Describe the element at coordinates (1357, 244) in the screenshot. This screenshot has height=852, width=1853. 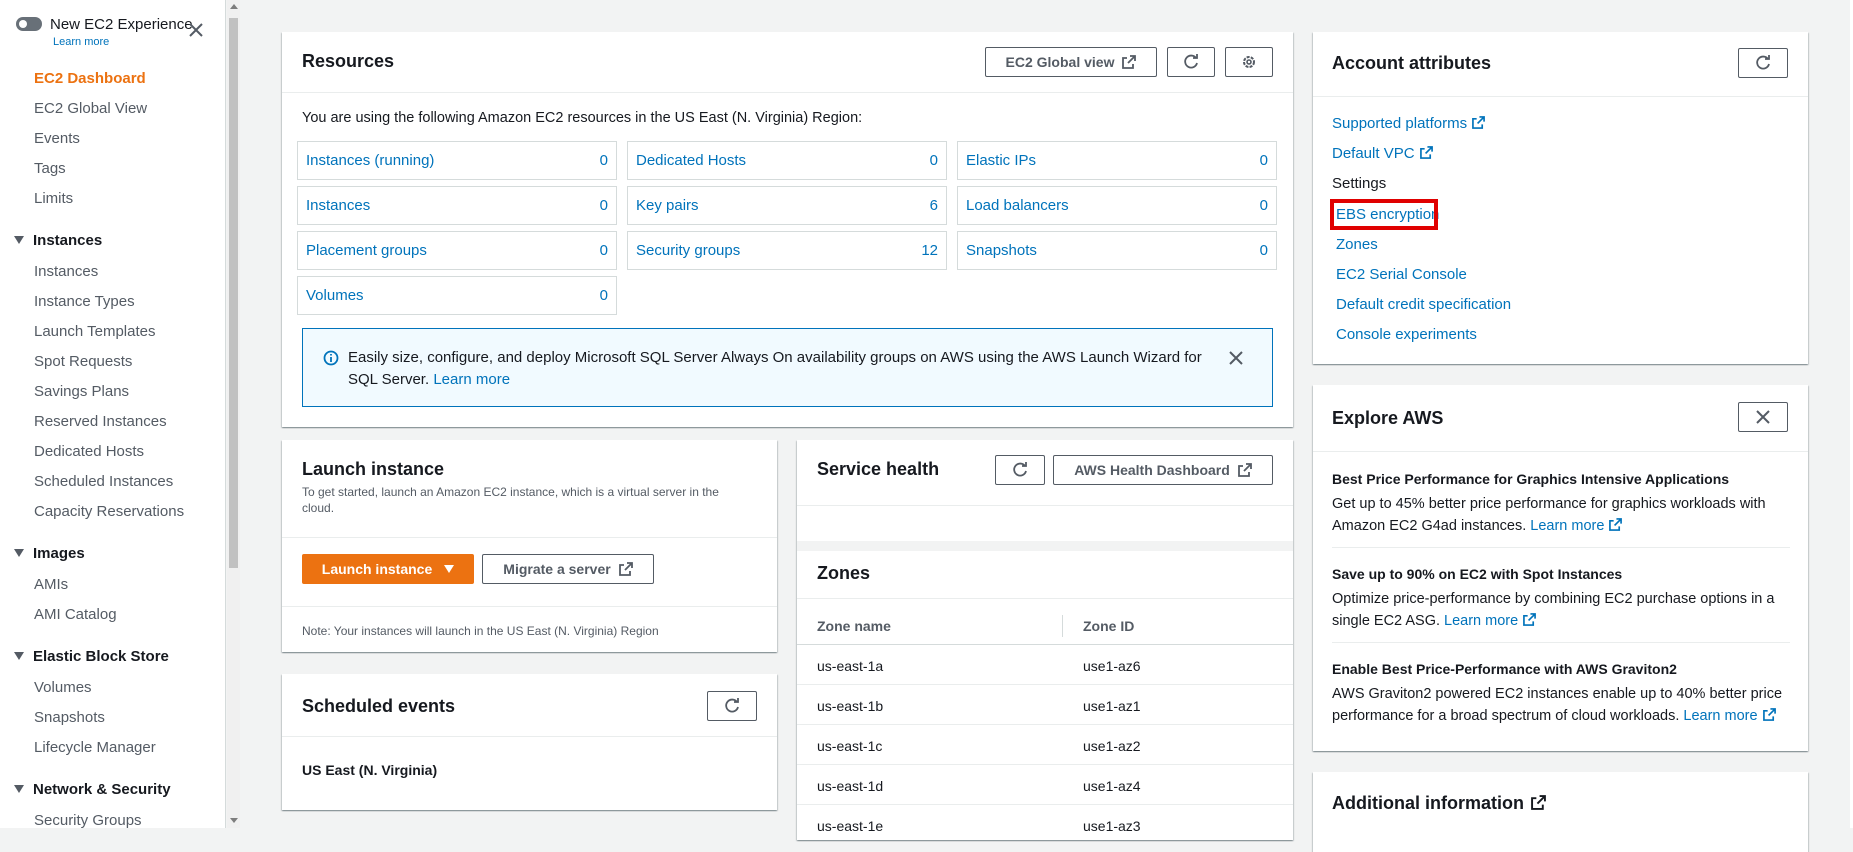
I see `zones-link: Zones` at that location.